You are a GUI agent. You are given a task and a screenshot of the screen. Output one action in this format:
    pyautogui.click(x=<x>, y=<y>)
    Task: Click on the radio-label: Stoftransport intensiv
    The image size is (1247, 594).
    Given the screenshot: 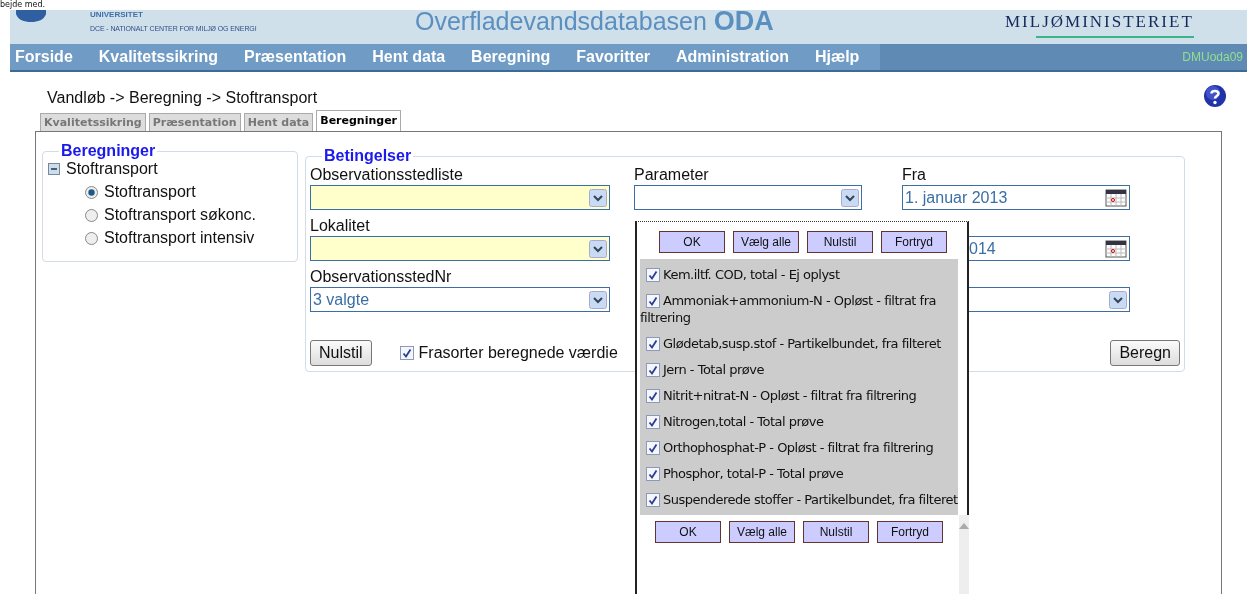 What is the action you would take?
    pyautogui.click(x=179, y=238)
    